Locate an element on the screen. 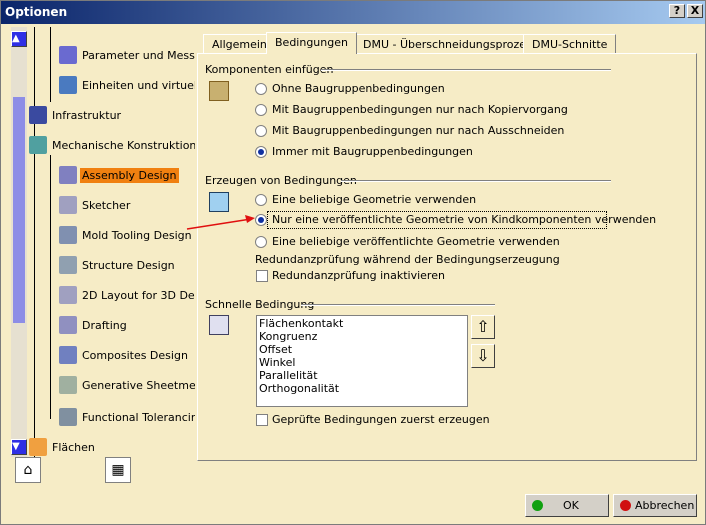 The height and width of the screenshot is (525, 706). tab-0: Allgemein is located at coordinates (239, 44).